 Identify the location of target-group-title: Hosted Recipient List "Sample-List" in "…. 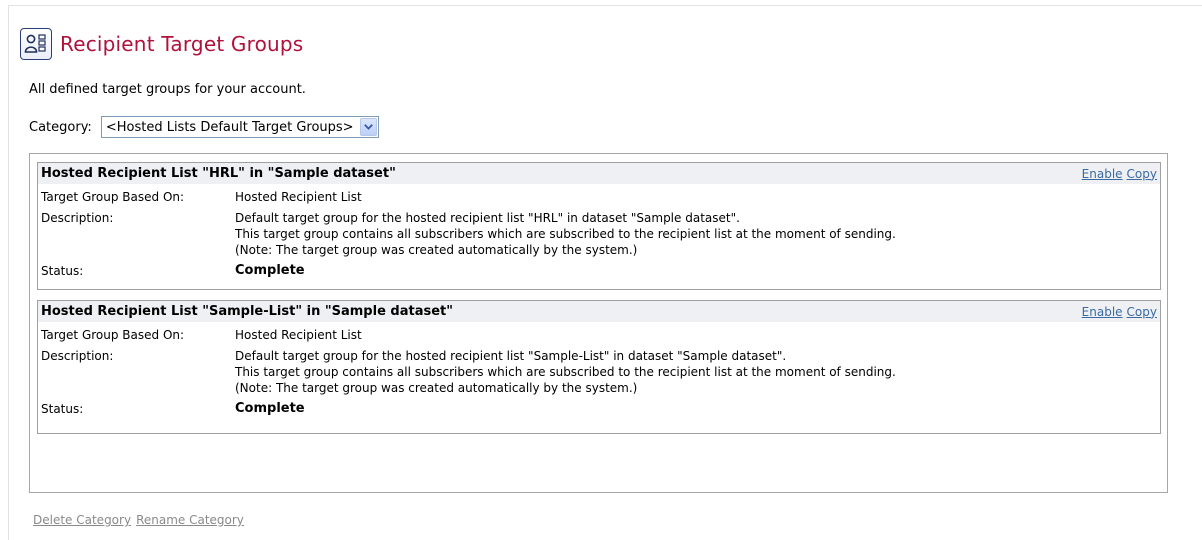
(247, 311).